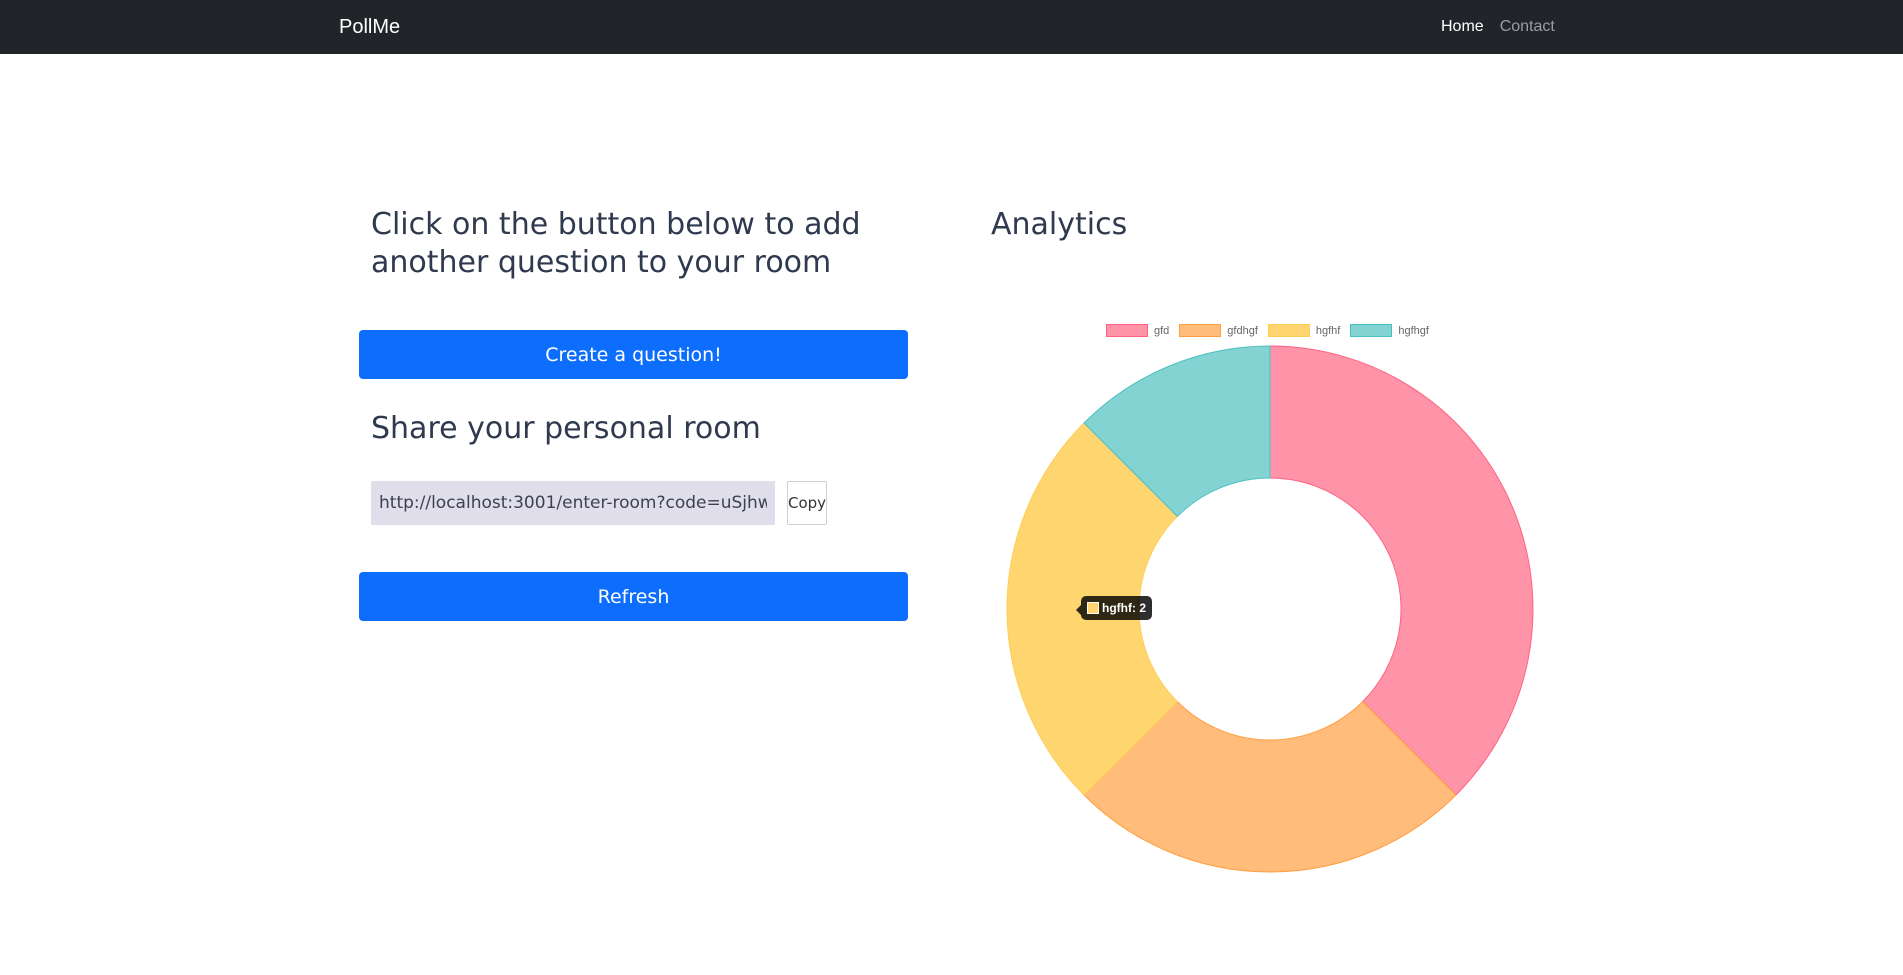 The image size is (1903, 975). Describe the element at coordinates (807, 503) in the screenshot. I see `copy-button: Copy` at that location.